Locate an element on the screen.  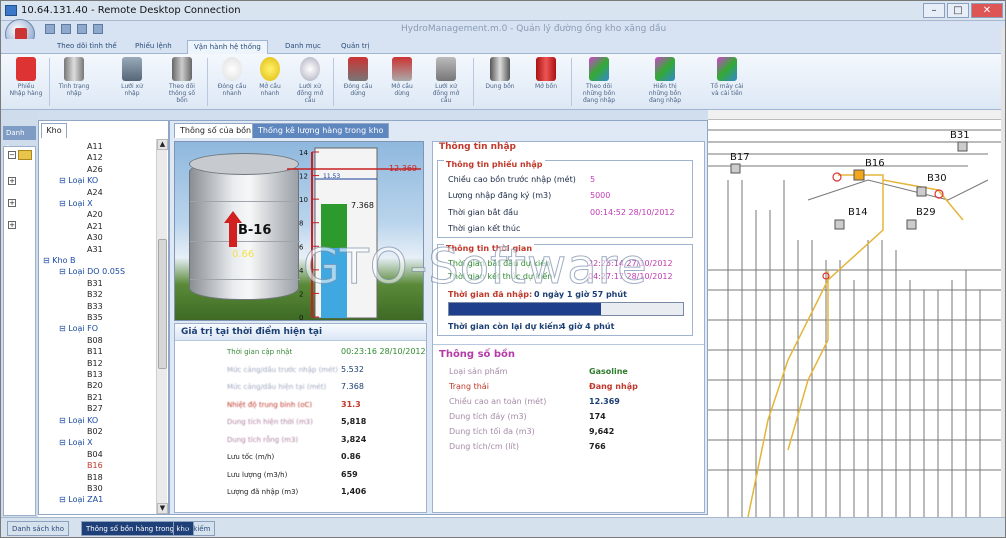
collapse-toggle: − is located at coordinates (12, 155).